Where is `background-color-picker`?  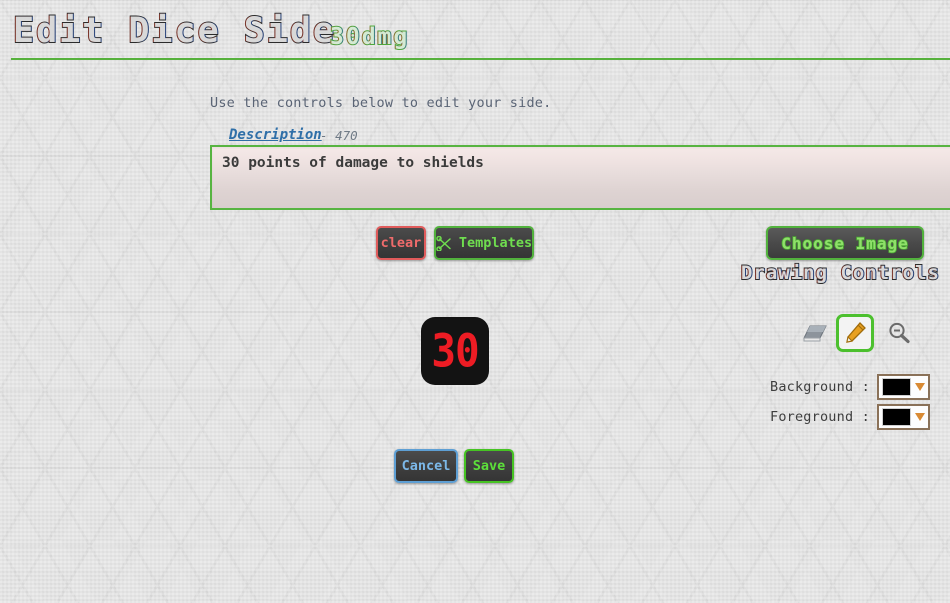 background-color-picker is located at coordinates (903, 387).